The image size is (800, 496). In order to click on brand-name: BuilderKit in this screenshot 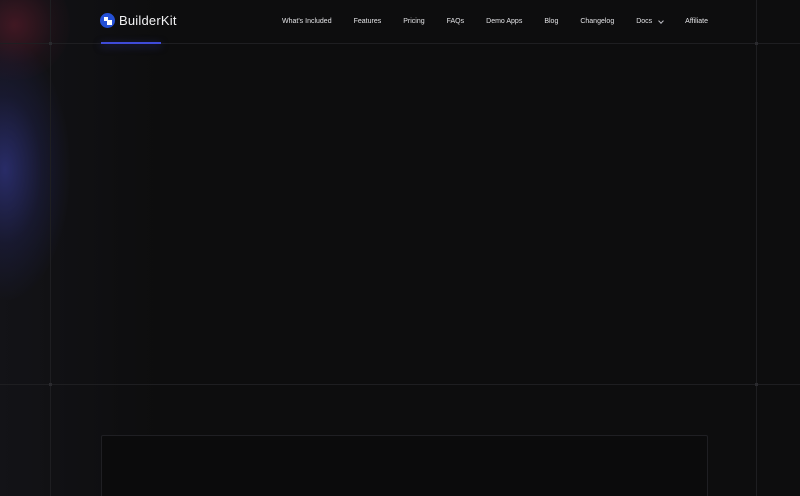, I will do `click(148, 20)`.